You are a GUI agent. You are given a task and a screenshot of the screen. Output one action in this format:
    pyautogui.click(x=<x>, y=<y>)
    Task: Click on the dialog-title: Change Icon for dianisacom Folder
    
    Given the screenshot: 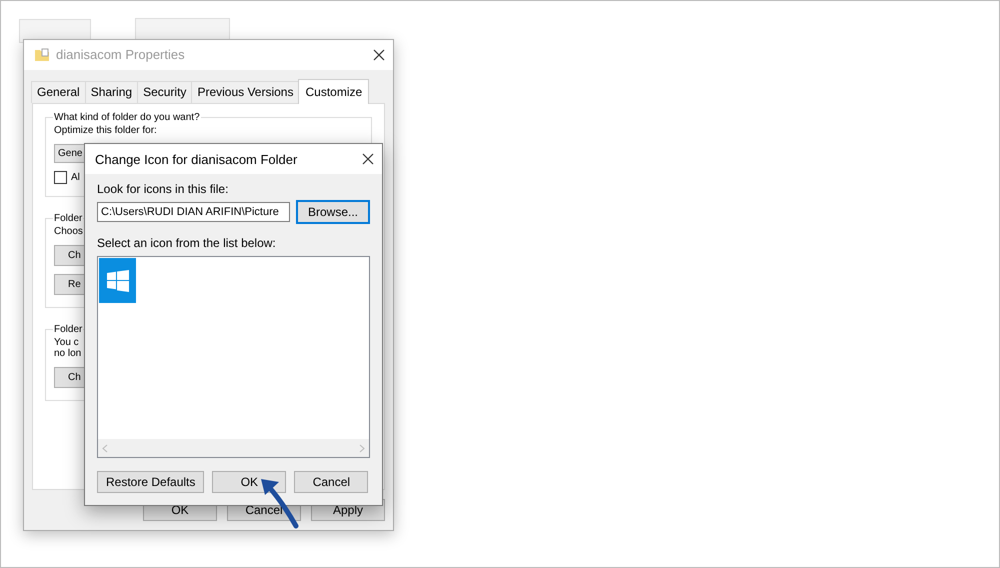 What is the action you would take?
    pyautogui.click(x=196, y=159)
    